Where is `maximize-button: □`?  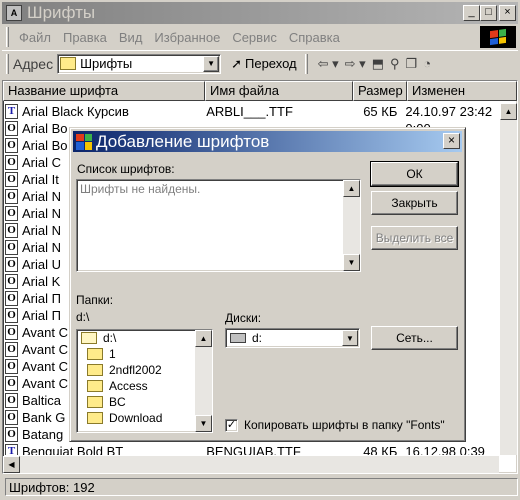 maximize-button: □ is located at coordinates (488, 13).